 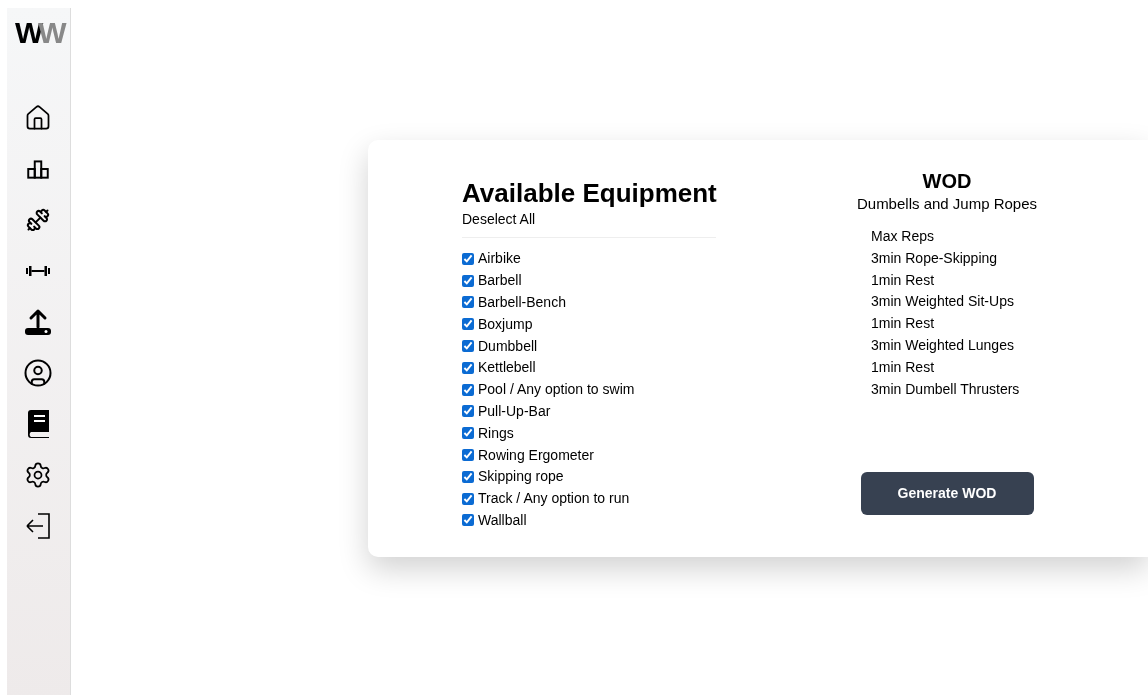 I want to click on equipment-title: Available Equipment, so click(x=589, y=193).